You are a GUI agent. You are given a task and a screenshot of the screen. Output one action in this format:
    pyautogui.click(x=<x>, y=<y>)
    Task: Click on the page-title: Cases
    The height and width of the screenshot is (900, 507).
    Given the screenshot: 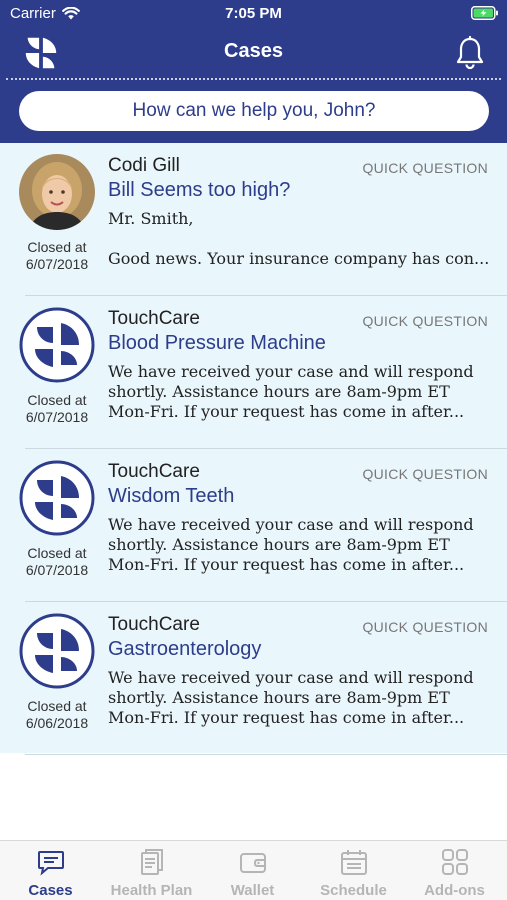 What is the action you would take?
    pyautogui.click(x=253, y=51)
    